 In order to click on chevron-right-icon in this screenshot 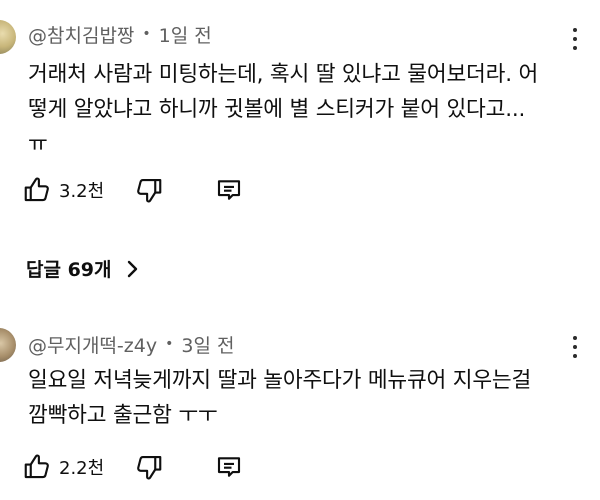, I will do `click(132, 268)`.